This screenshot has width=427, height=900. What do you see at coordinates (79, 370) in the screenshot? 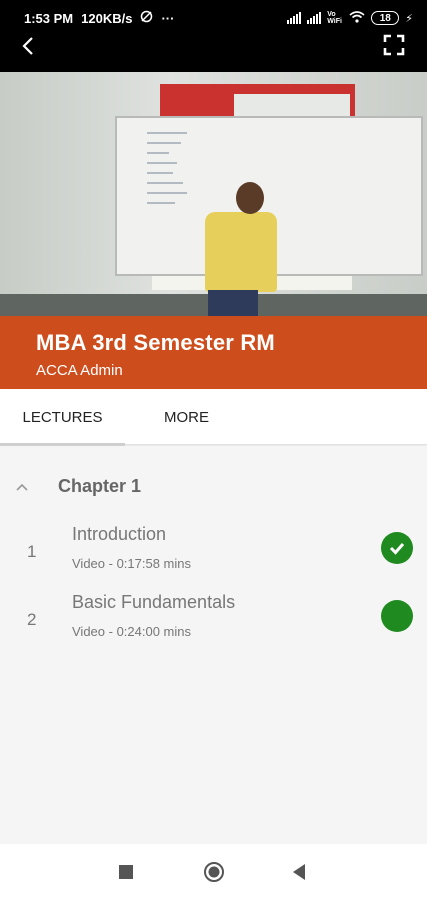
I see `course-author: ACCA Admin` at bounding box center [79, 370].